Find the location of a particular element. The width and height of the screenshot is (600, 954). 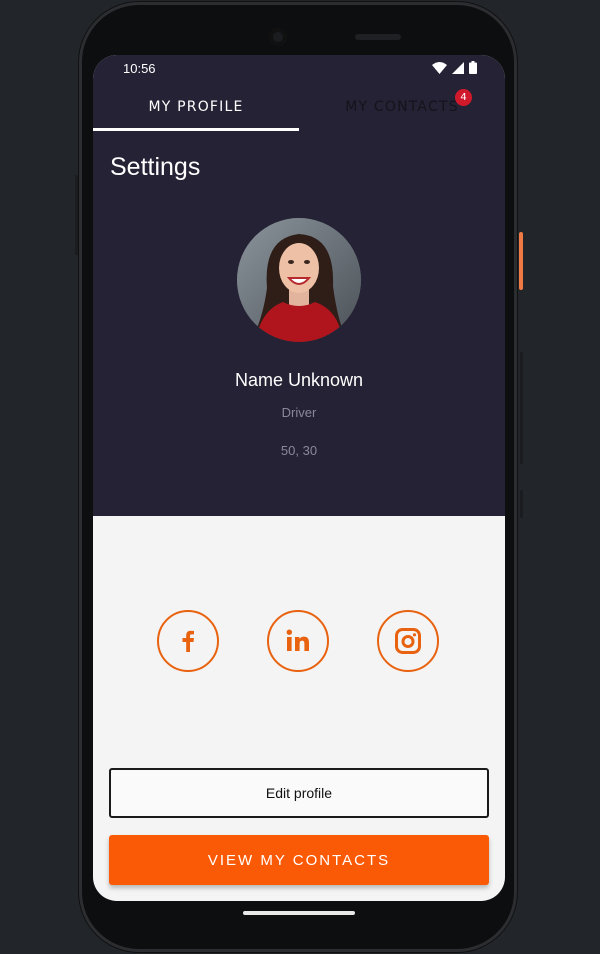

avatar is located at coordinates (299, 280).